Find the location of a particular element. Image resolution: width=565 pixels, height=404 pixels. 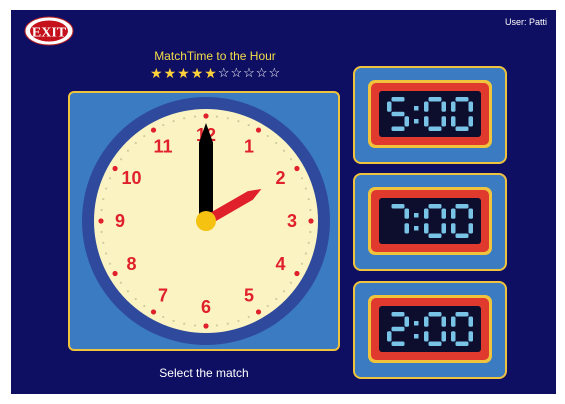

exit-sign-icon: EXIT is located at coordinates (49, 31).